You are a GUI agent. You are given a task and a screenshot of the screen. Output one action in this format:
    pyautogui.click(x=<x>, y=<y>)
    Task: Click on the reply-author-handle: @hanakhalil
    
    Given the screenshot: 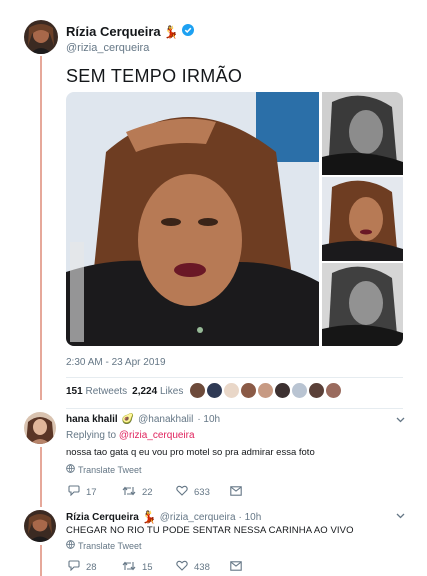 What is the action you would take?
    pyautogui.click(x=165, y=419)
    